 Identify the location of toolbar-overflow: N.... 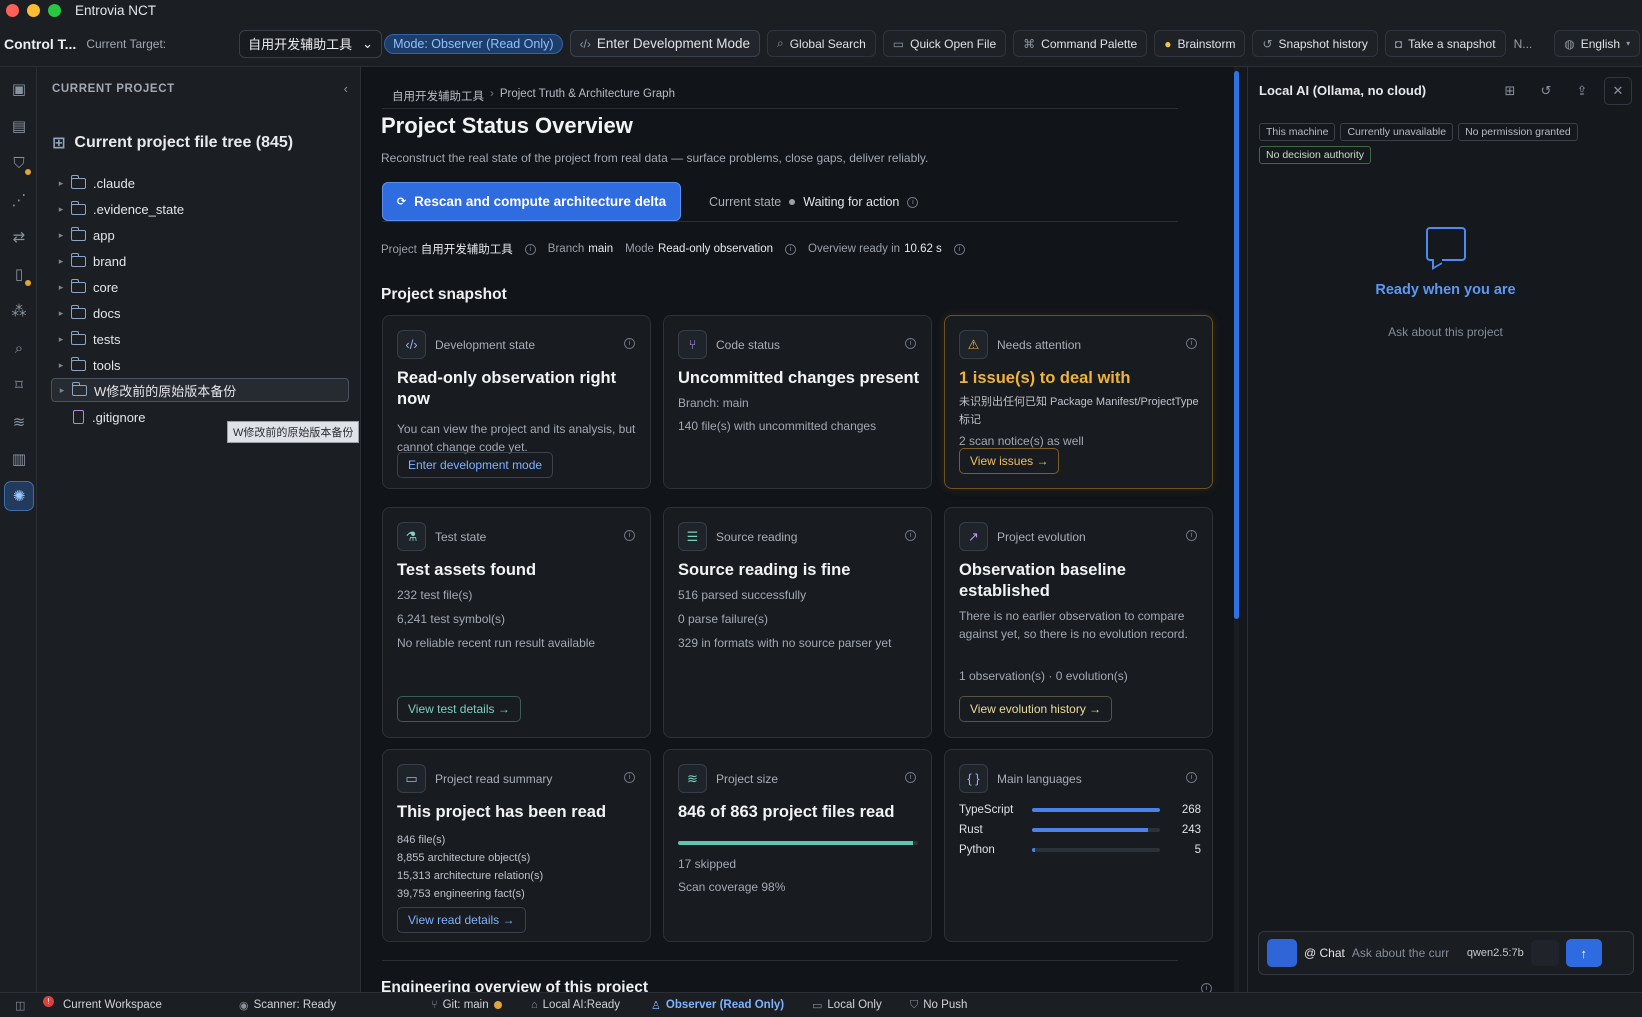
(1523, 44).